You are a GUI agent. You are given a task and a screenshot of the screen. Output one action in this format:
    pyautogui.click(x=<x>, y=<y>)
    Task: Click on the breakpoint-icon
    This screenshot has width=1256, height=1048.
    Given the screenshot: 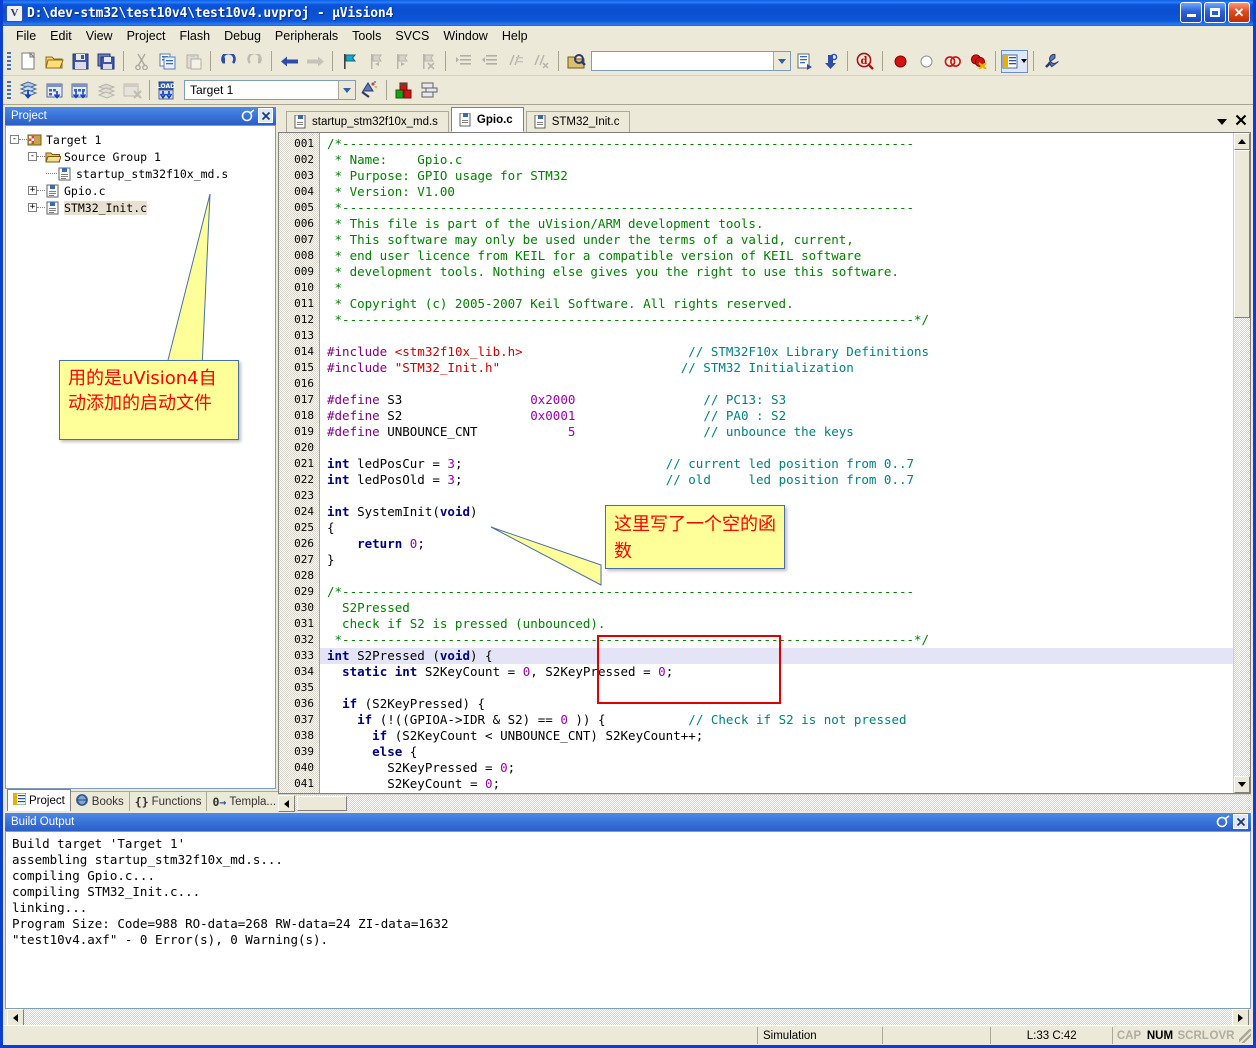 What is the action you would take?
    pyautogui.click(x=900, y=61)
    